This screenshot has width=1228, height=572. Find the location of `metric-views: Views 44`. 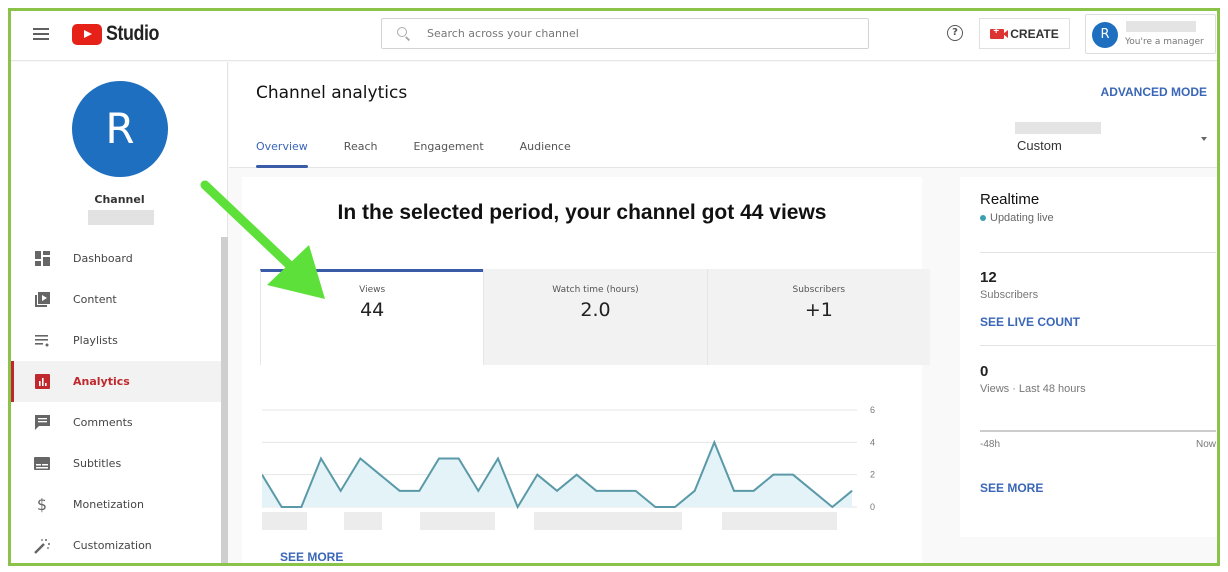

metric-views: Views 44 is located at coordinates (372, 317).